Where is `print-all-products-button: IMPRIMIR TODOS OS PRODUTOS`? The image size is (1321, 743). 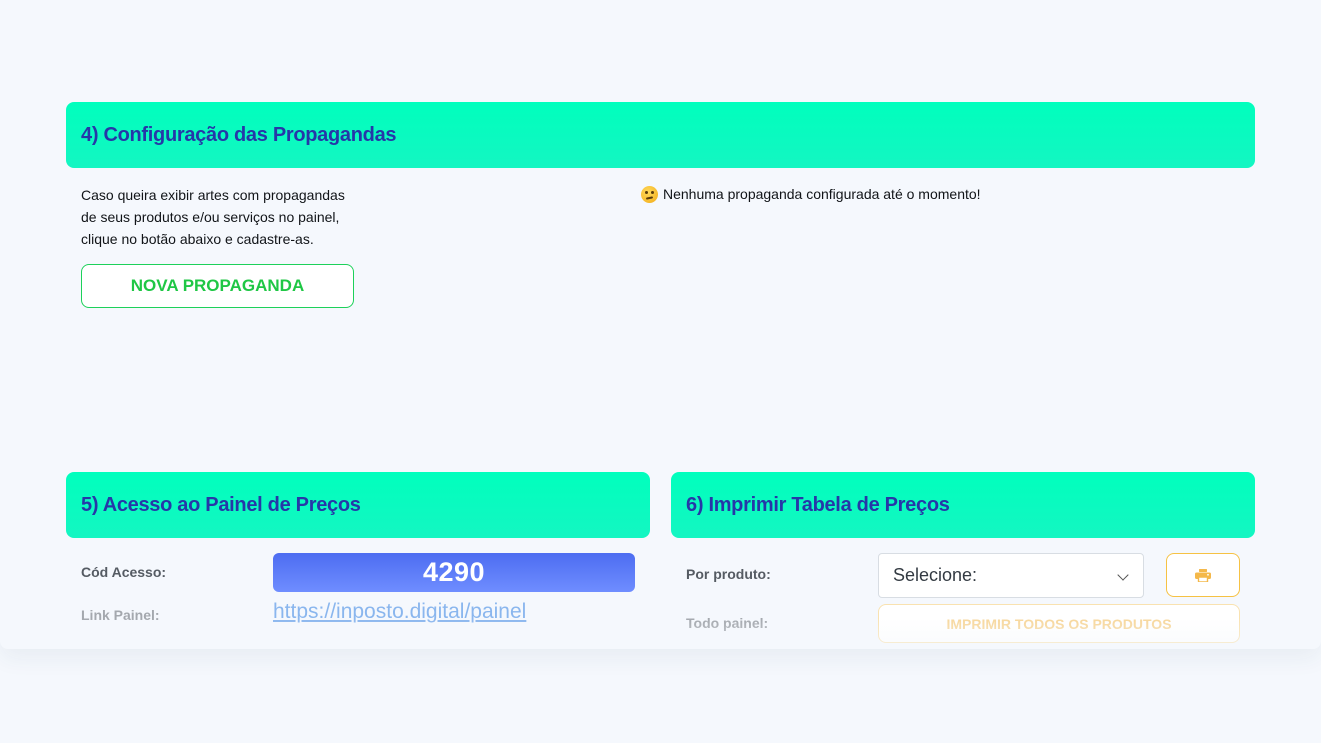
print-all-products-button: IMPRIMIR TODOS OS PRODUTOS is located at coordinates (1059, 623).